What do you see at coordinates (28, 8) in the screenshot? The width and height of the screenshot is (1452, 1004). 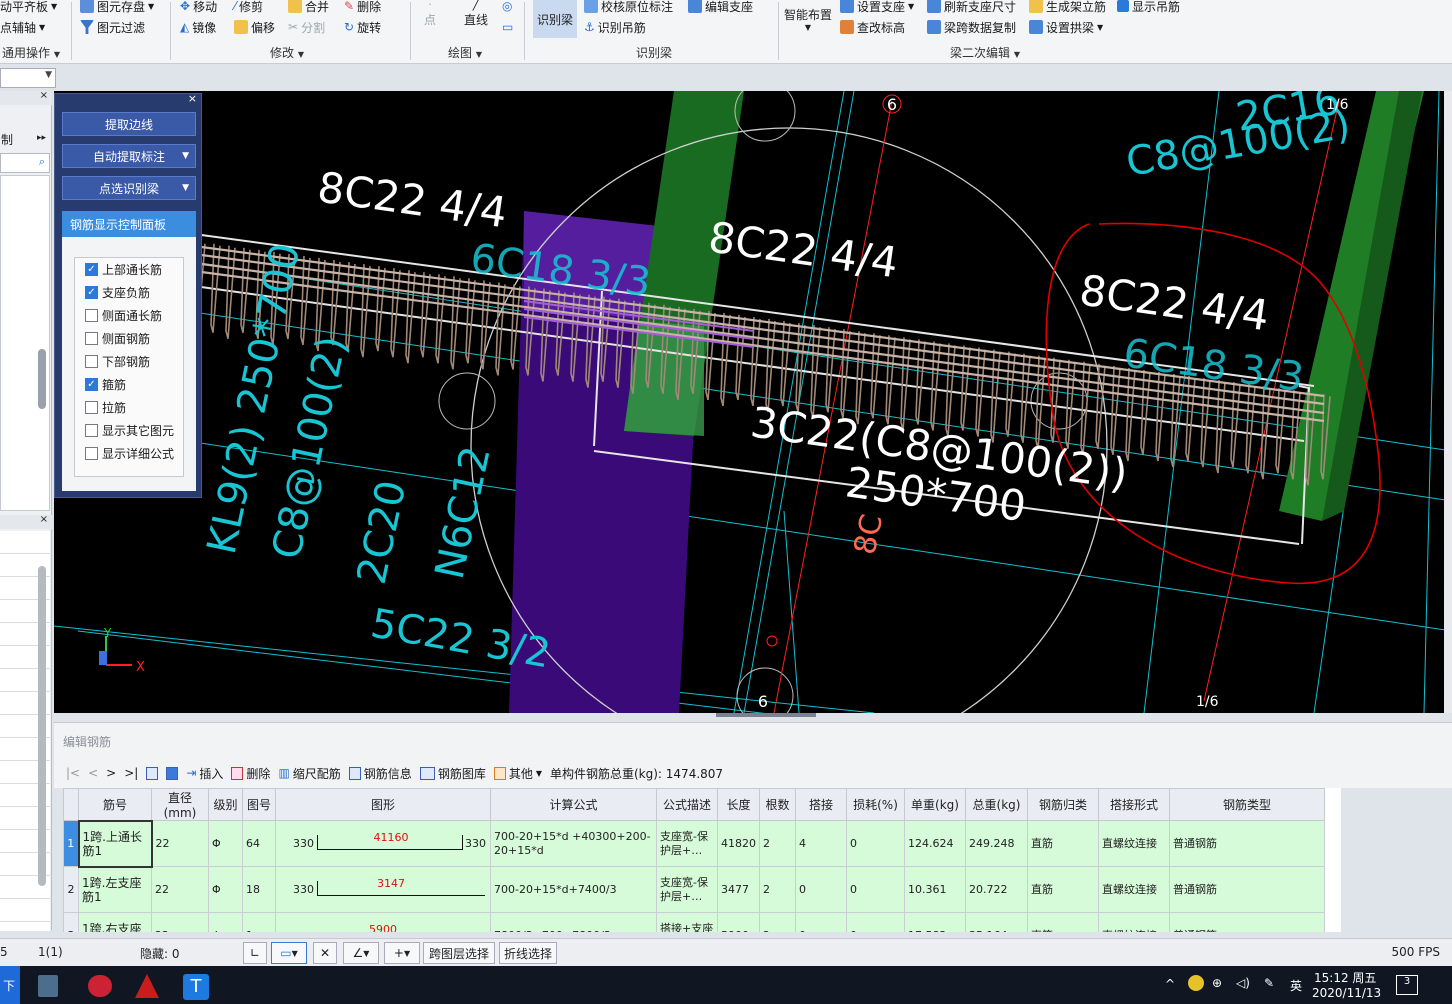 I see `ribbon-item-pingqi: 动平齐板 ▼` at bounding box center [28, 8].